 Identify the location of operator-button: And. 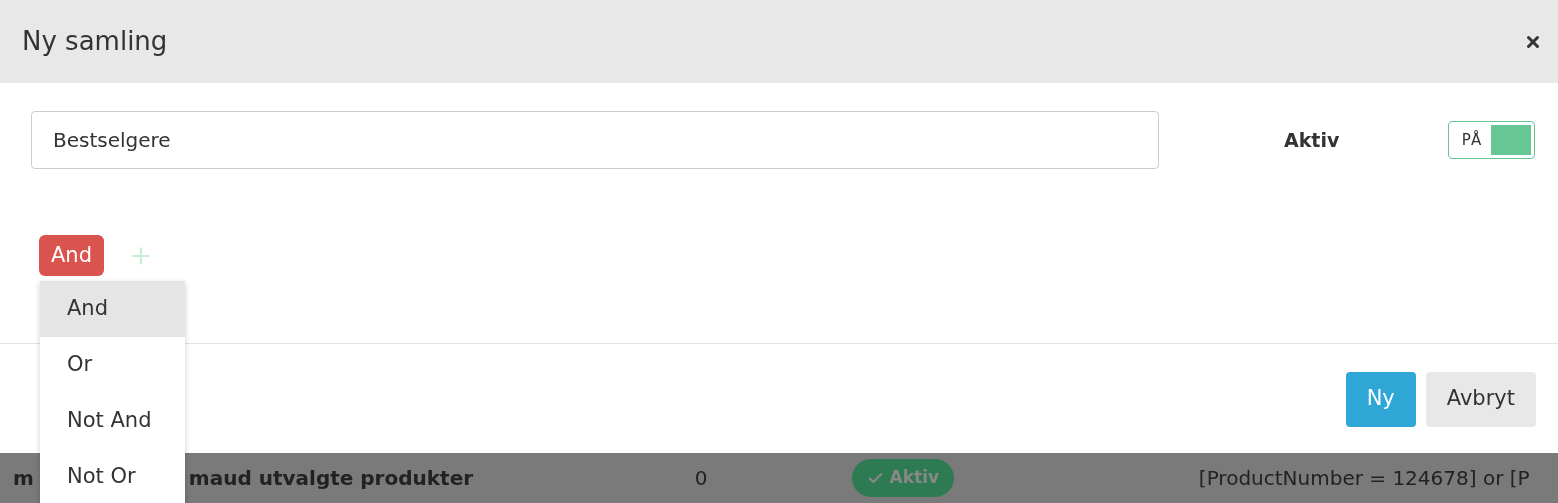
(71, 255).